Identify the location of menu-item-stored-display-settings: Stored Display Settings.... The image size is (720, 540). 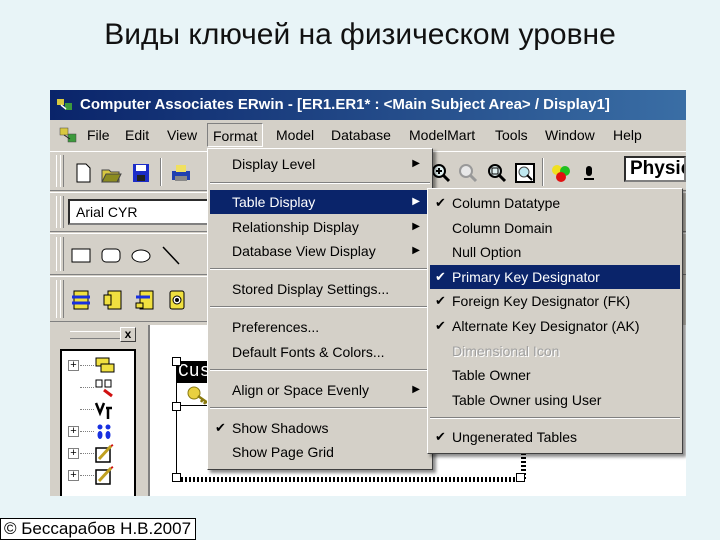
(320, 289).